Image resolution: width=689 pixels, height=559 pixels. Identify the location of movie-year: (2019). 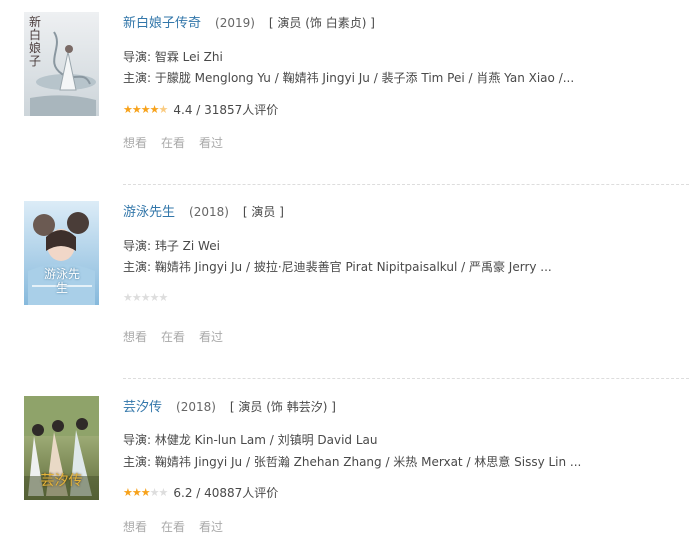
(235, 23).